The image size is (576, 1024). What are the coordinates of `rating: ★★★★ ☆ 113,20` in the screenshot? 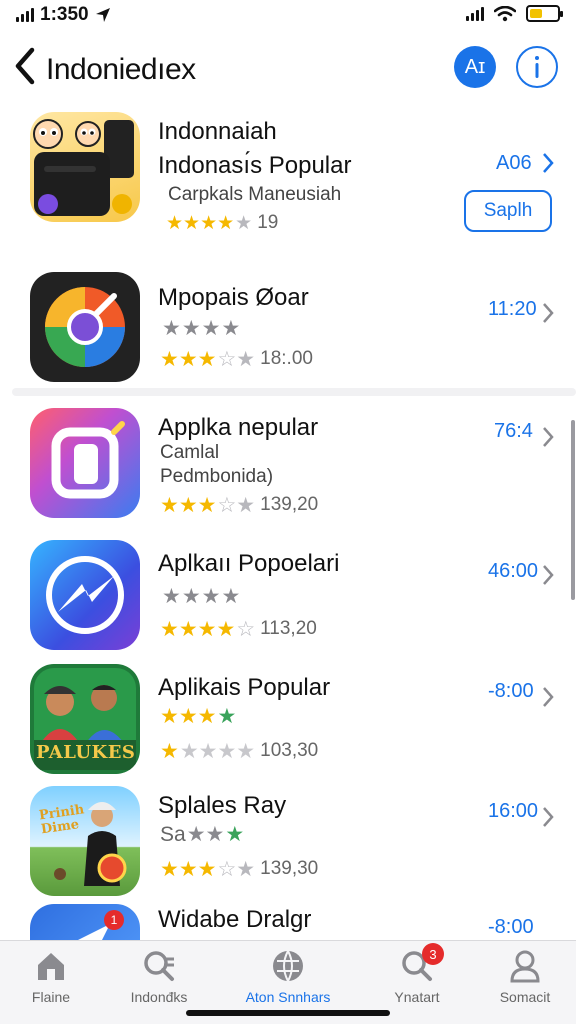 It's located at (238, 629).